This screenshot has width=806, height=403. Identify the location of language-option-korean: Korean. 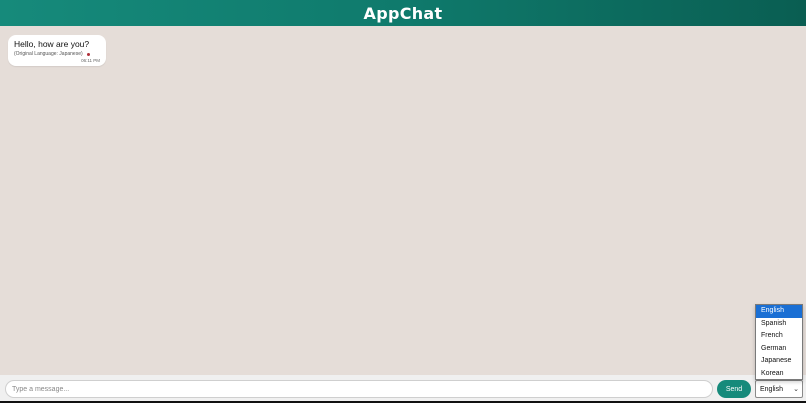
(779, 374).